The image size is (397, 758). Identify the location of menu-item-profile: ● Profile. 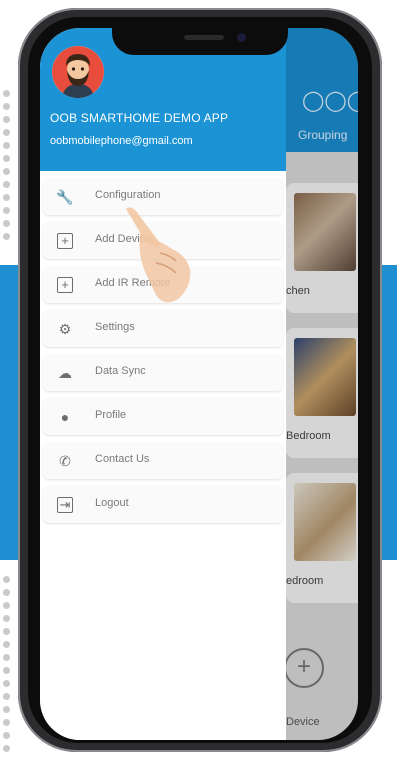
(163, 416).